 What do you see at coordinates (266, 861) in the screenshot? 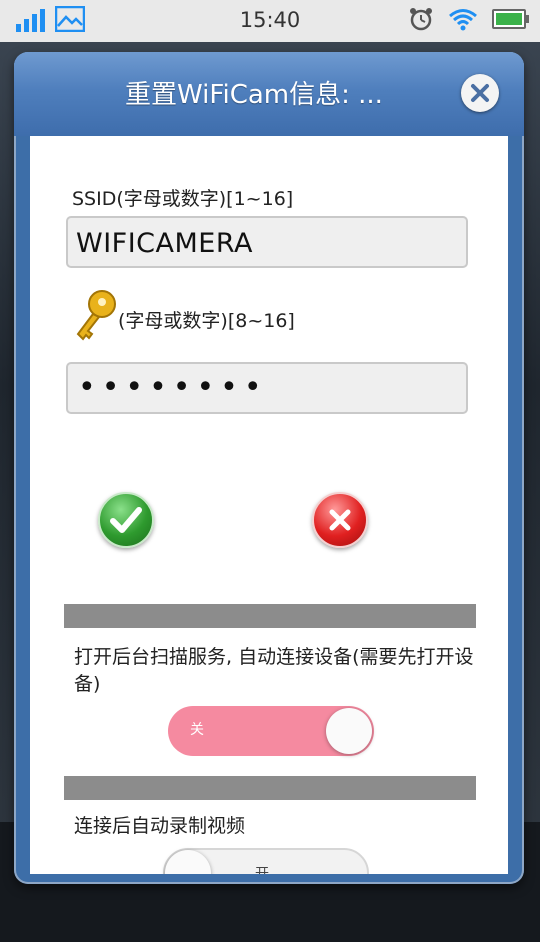
I see `auto-record-toggle: 开` at bounding box center [266, 861].